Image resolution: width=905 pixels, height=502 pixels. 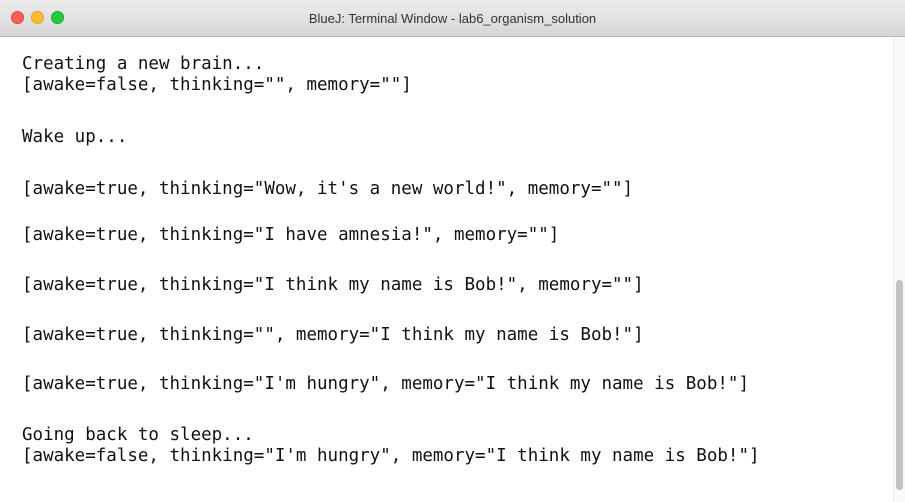 What do you see at coordinates (899, 385) in the screenshot?
I see `scrollbar-thumb` at bounding box center [899, 385].